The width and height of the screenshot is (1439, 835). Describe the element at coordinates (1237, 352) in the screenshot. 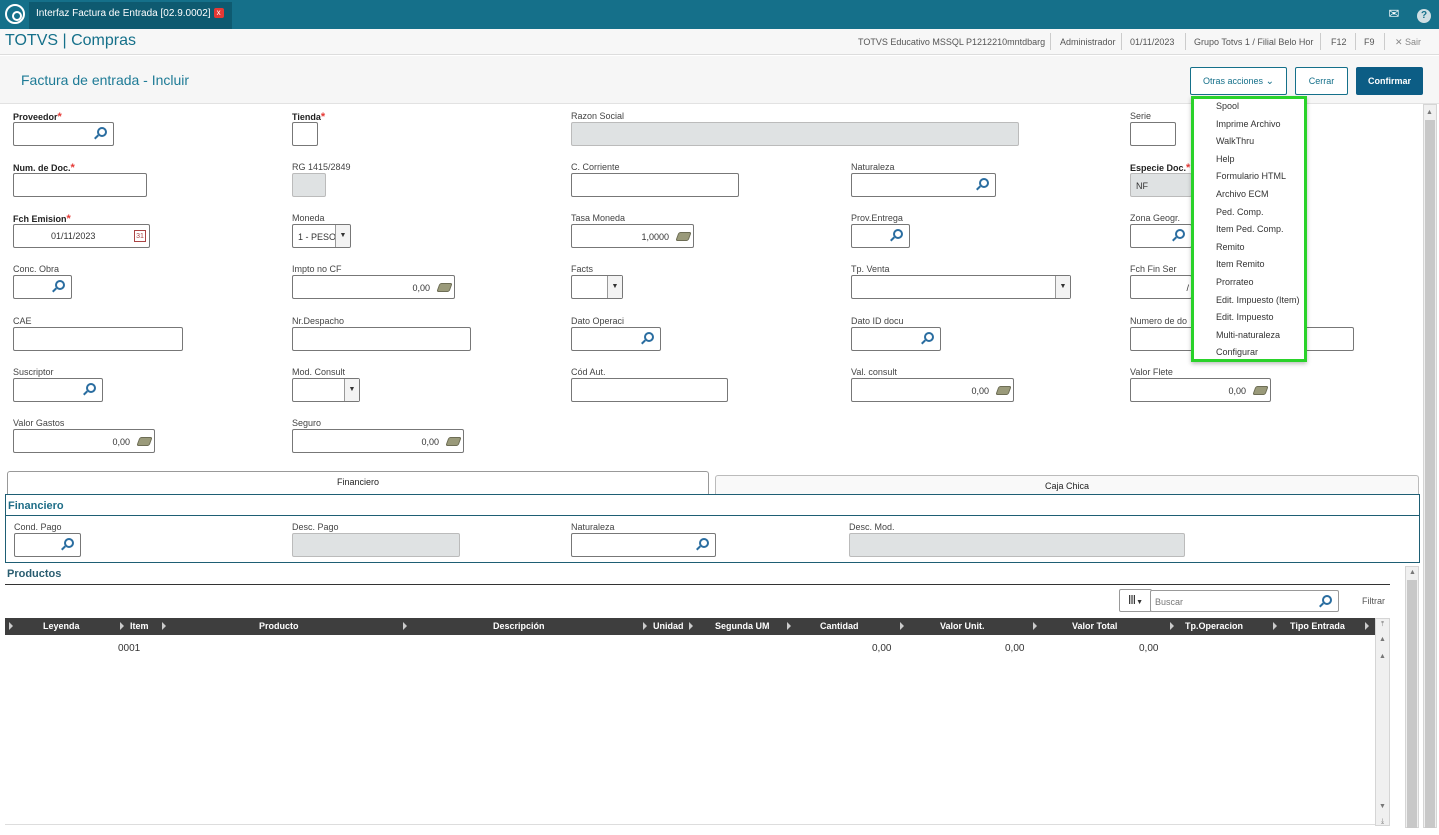

I see `menu-item-configurar: Configurar` at that location.